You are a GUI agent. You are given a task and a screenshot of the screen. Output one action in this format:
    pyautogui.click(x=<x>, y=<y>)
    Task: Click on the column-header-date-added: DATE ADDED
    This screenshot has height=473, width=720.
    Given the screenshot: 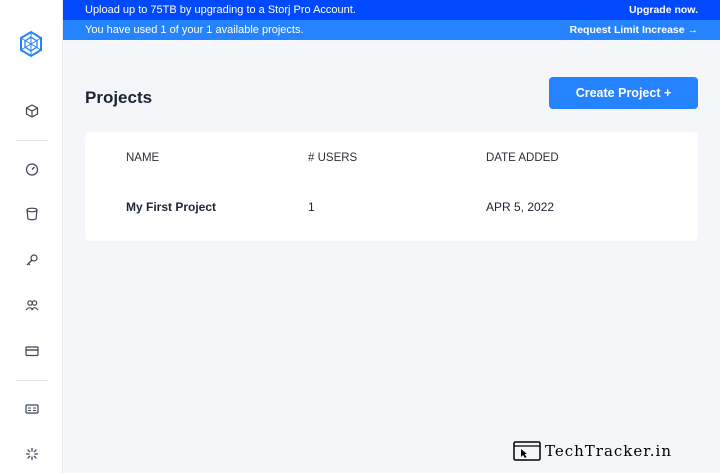 What is the action you would take?
    pyautogui.click(x=522, y=158)
    